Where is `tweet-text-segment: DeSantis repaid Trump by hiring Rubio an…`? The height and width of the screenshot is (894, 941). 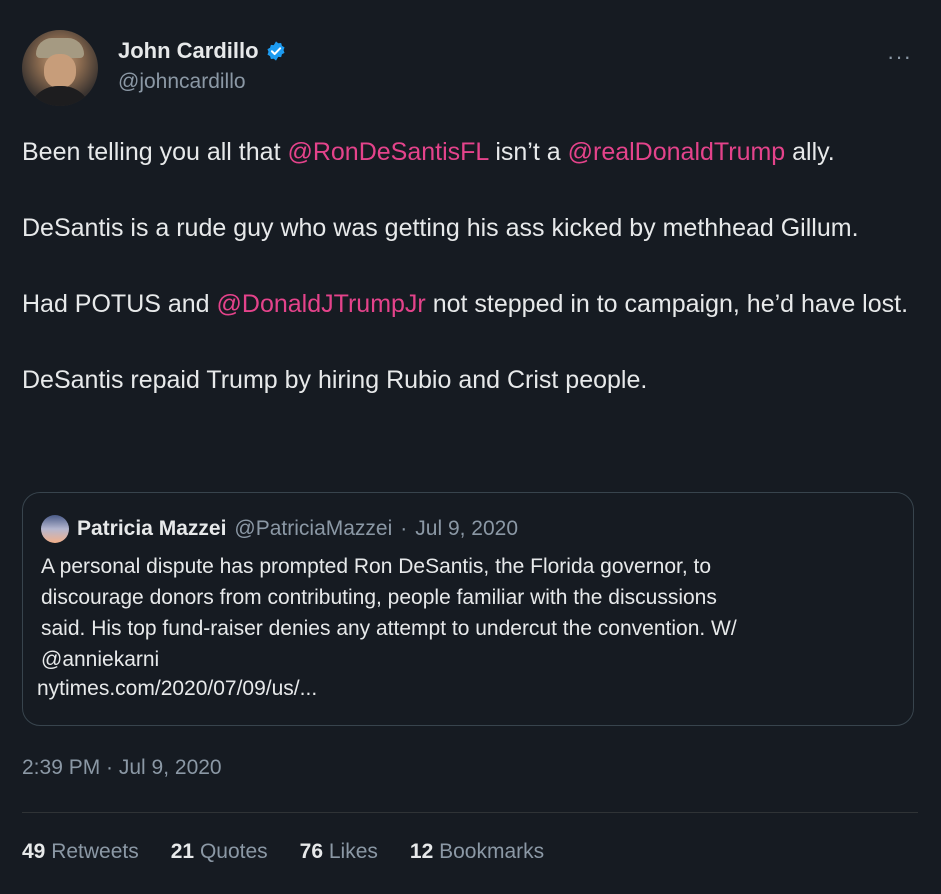 tweet-text-segment: DeSantis repaid Trump by hiring Rubio an… is located at coordinates (335, 380).